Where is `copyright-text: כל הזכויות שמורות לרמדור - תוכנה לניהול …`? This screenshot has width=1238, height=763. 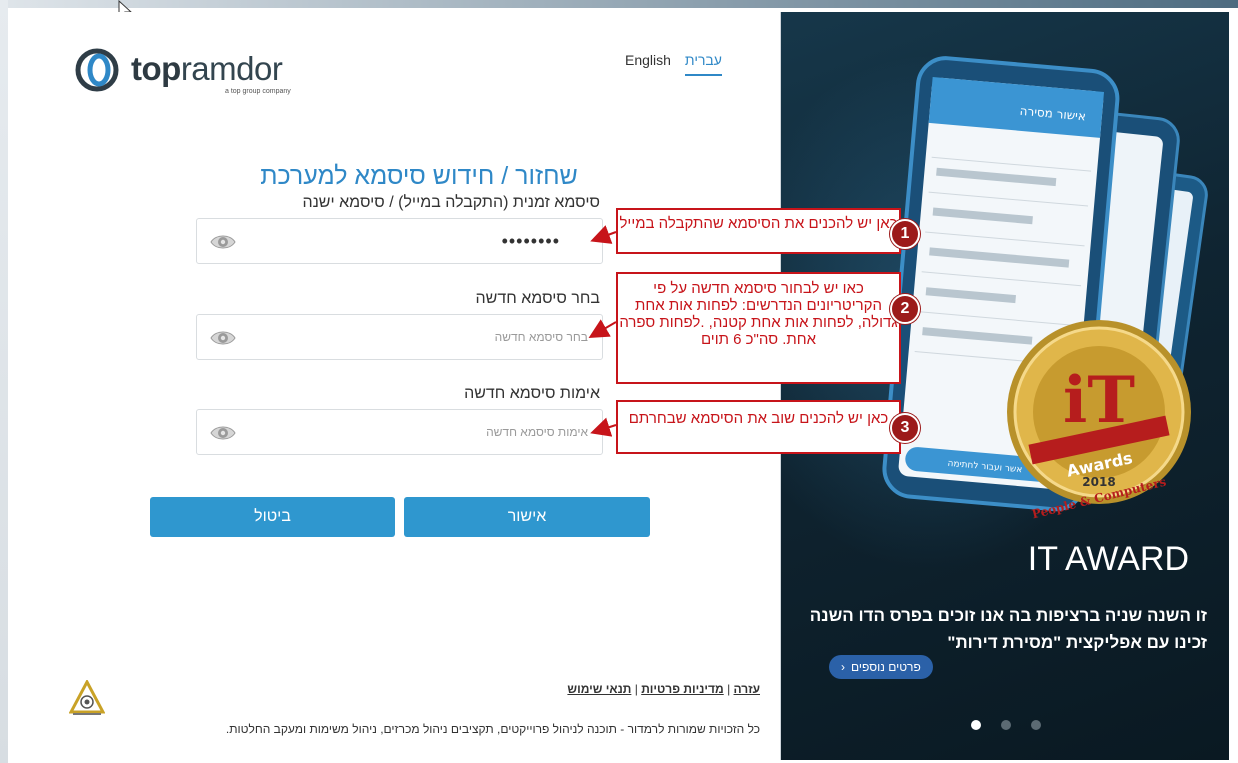 copyright-text: כל הזכויות שמורות לרמדור - תוכנה לניהול … is located at coordinates (492, 729).